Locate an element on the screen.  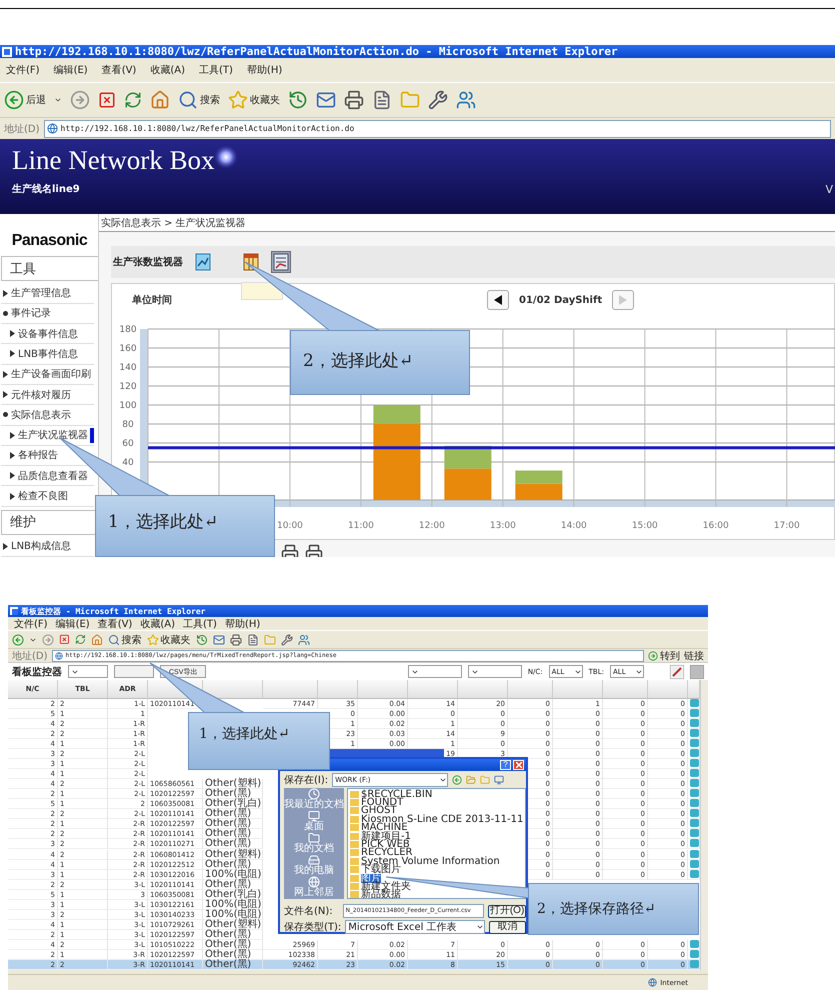
window-title: http://192.168.10.1:8080/lwz/ReferPanelActualMonitorAction.do - Microsoft Internet Explorer is located at coordinates (316, 51).